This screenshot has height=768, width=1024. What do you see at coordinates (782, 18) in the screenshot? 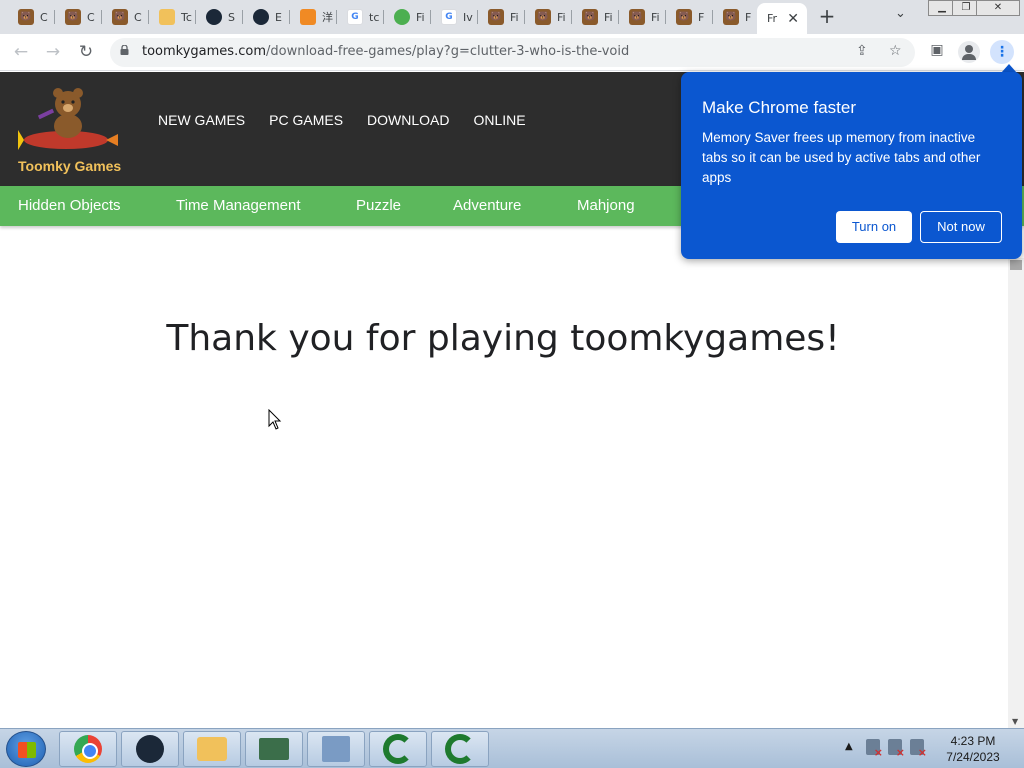
I see `browser-tab-active: Fr ✕` at bounding box center [782, 18].